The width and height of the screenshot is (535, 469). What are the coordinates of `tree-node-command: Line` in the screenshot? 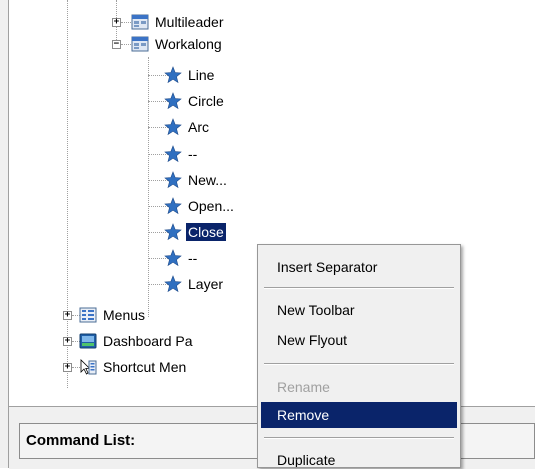 It's located at (190, 75).